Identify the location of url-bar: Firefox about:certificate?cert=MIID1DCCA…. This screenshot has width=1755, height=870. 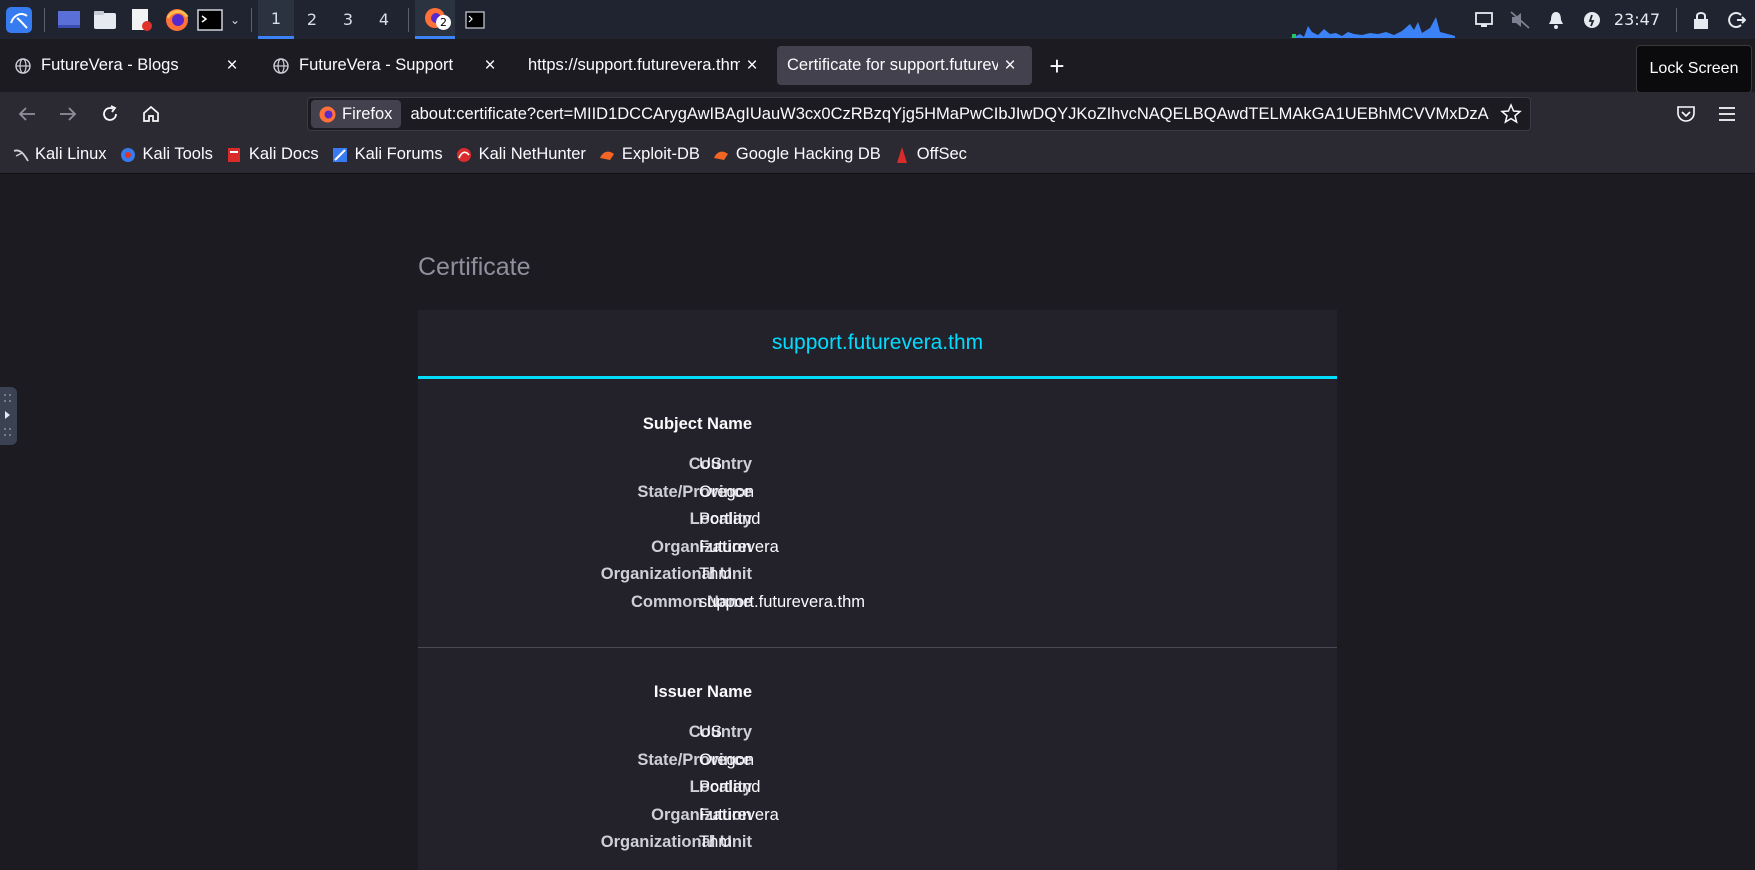
(919, 114).